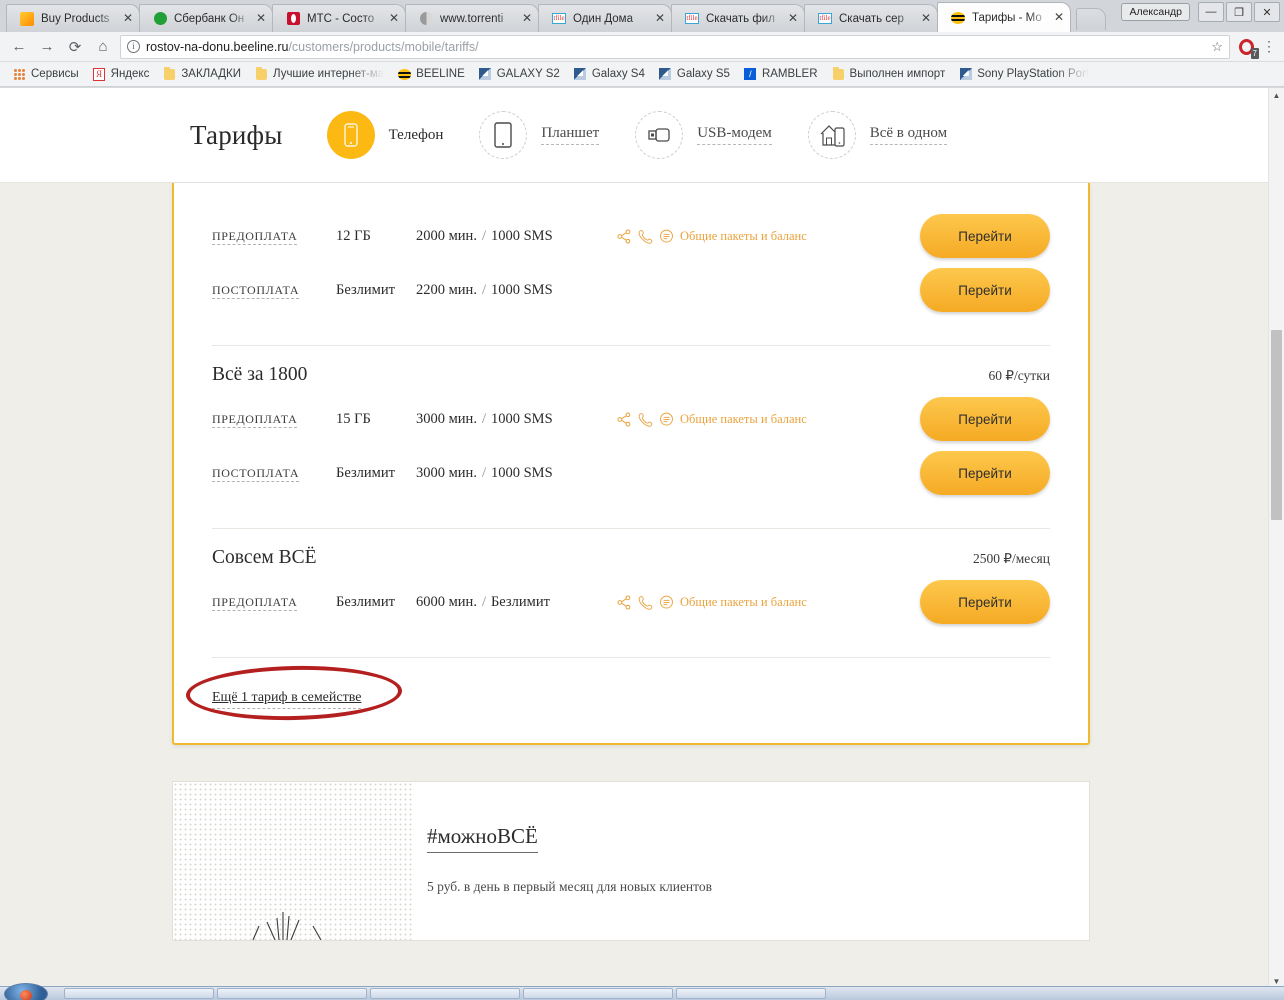 The height and width of the screenshot is (1000, 1284). What do you see at coordinates (365, 289) in the screenshot?
I see `data-volume-cell: Безлимит` at bounding box center [365, 289].